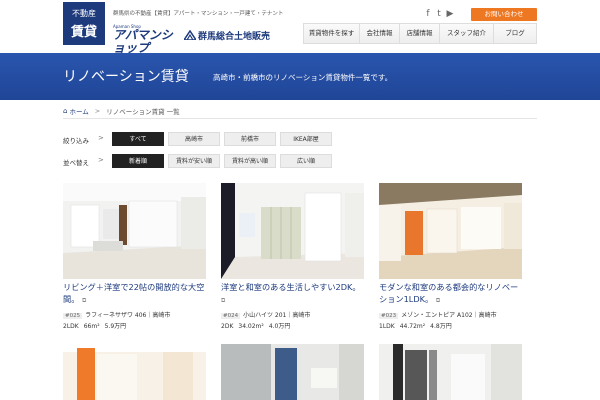 This screenshot has width=600, height=400. I want to click on sort-newest: 新着順, so click(138, 161).